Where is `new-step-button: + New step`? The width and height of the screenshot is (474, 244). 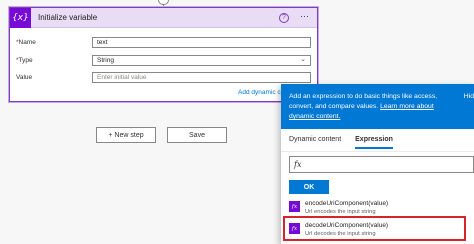 new-step-button: + New step is located at coordinates (126, 135).